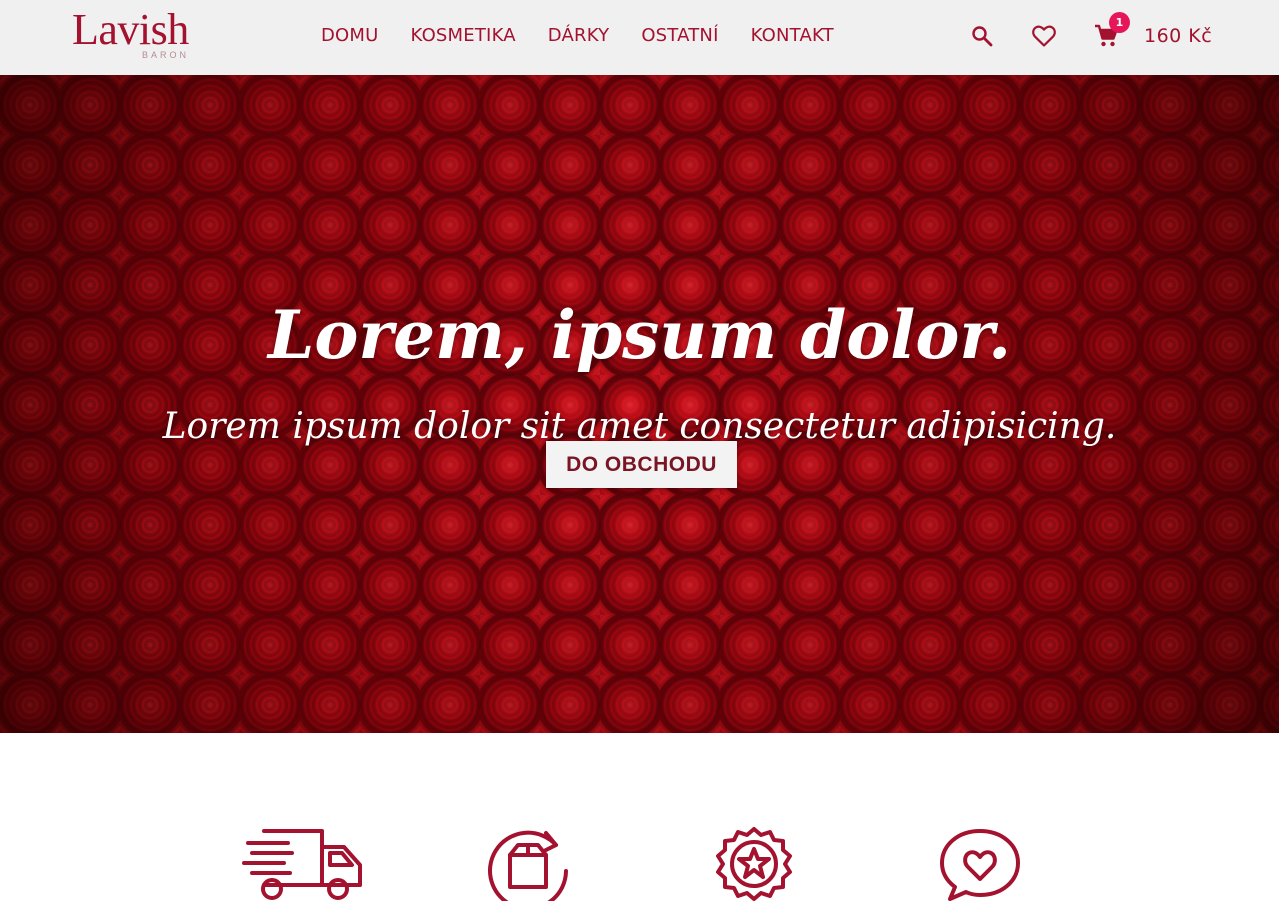 This screenshot has width=1279, height=901. I want to click on feature-returns, so click(529, 864).